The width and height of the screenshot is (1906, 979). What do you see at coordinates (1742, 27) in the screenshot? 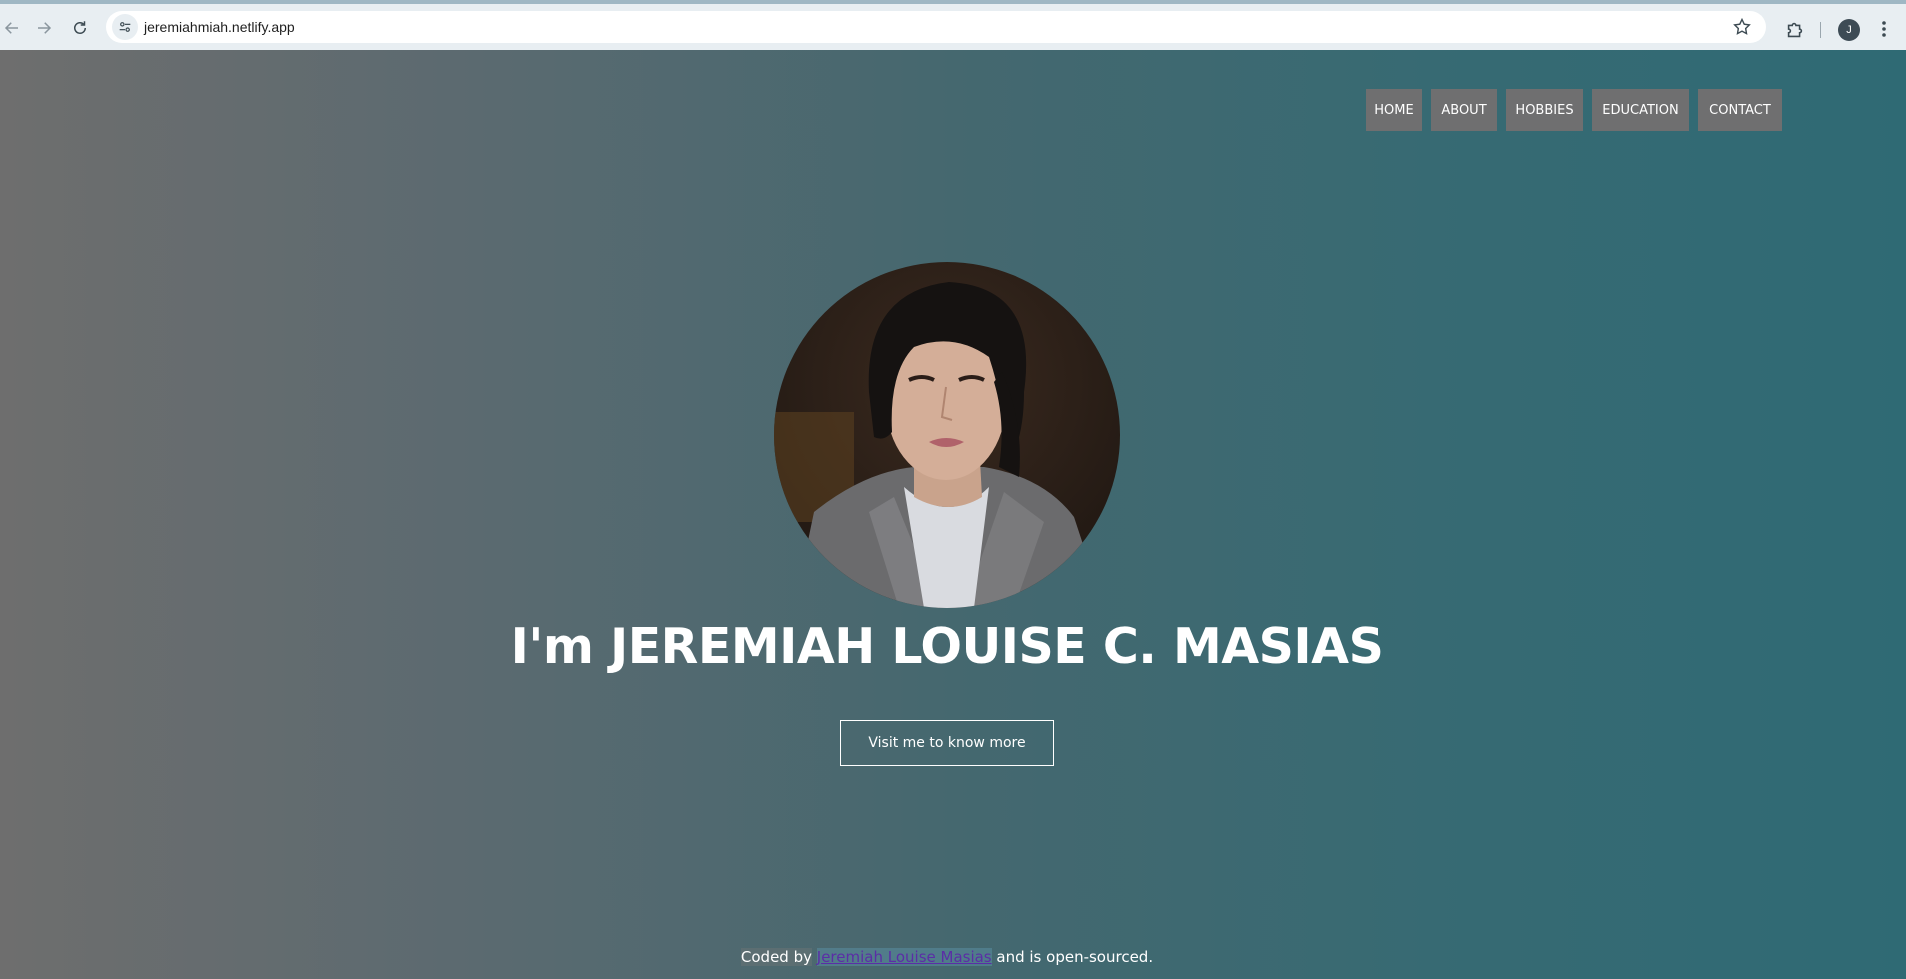
I see `star-icon` at bounding box center [1742, 27].